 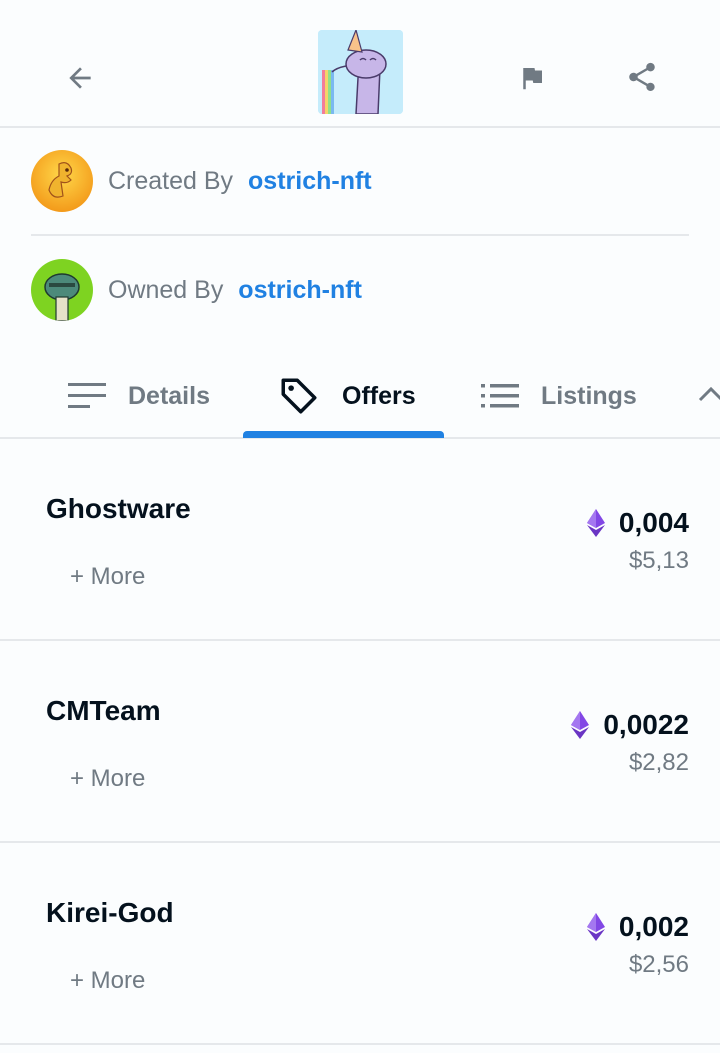 What do you see at coordinates (658, 762) in the screenshot?
I see `offer-usd: $2,82` at bounding box center [658, 762].